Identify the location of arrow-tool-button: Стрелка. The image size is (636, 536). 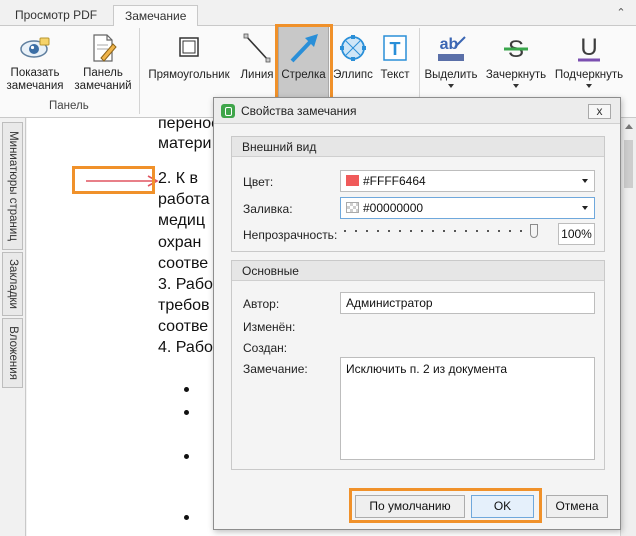
(303, 62).